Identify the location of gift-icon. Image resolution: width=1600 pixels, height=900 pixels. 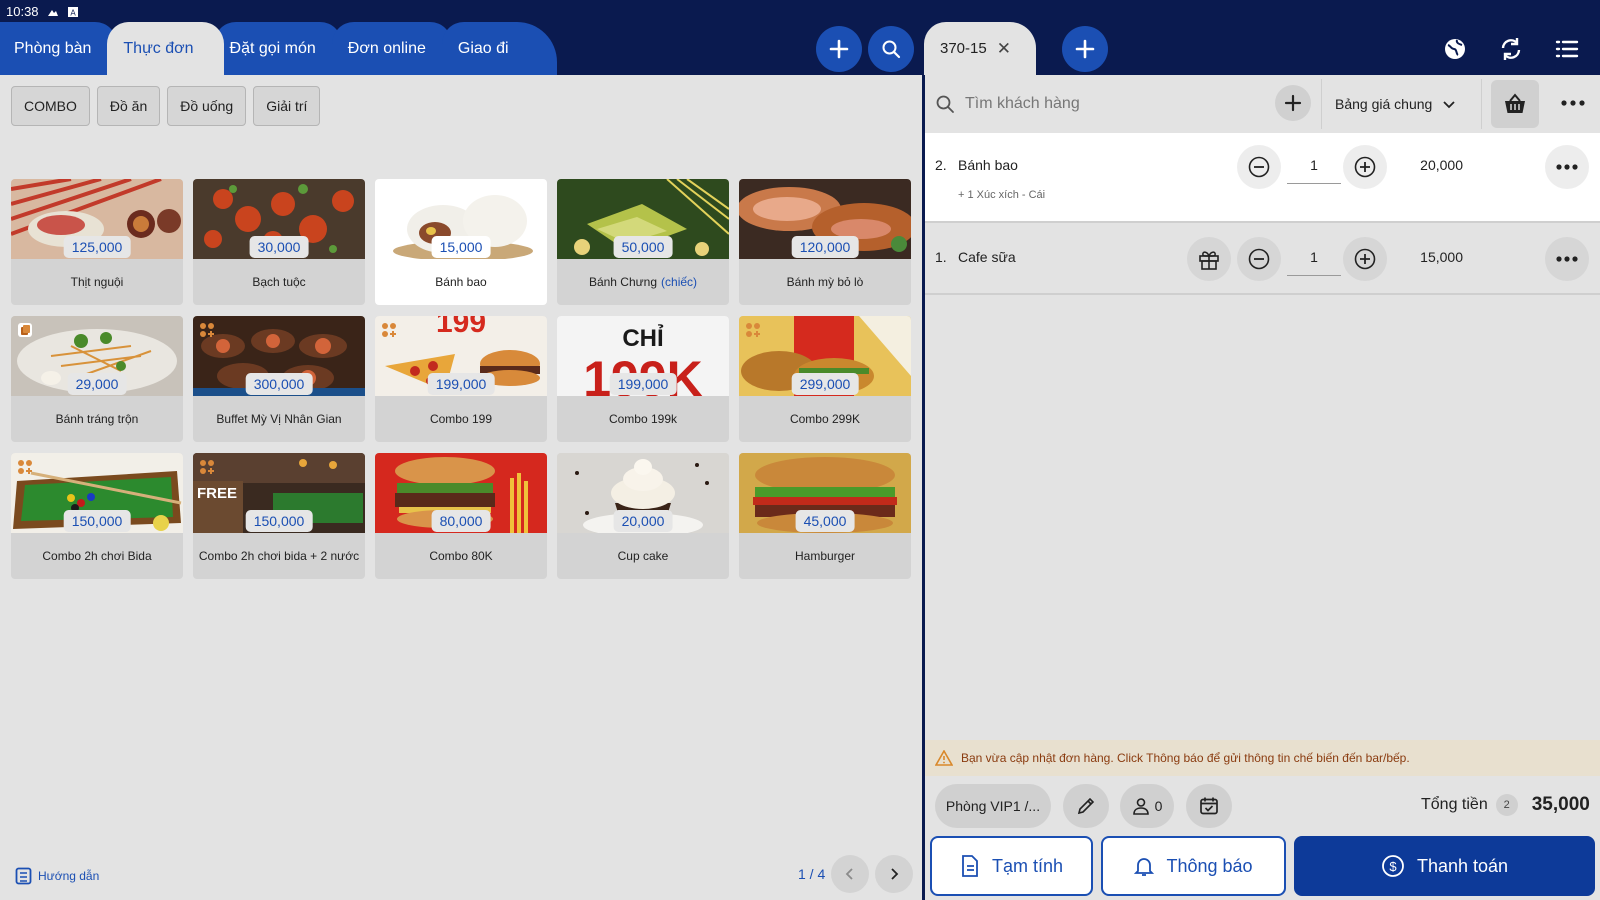
(1209, 260).